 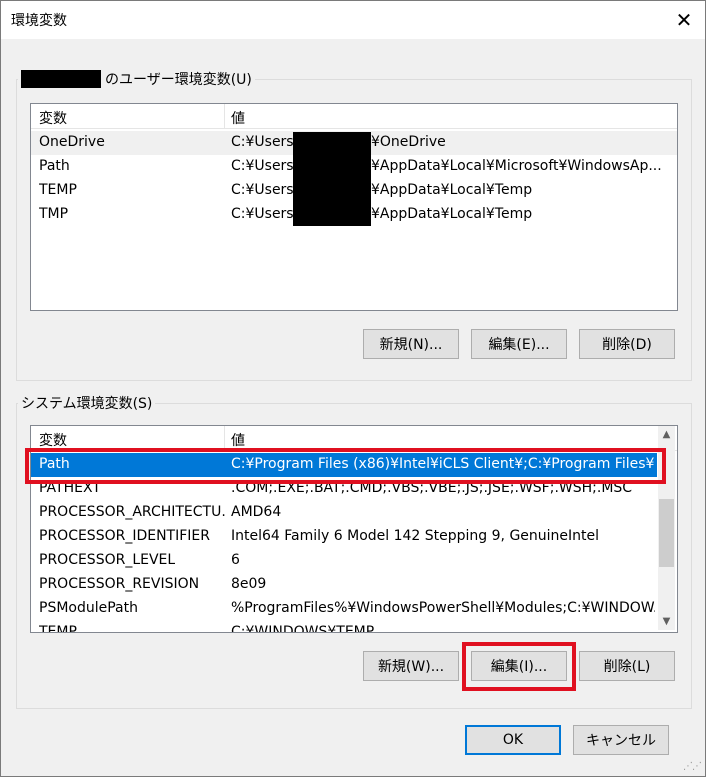 I want to click on scroll-up-icon: ▲, so click(x=666, y=434).